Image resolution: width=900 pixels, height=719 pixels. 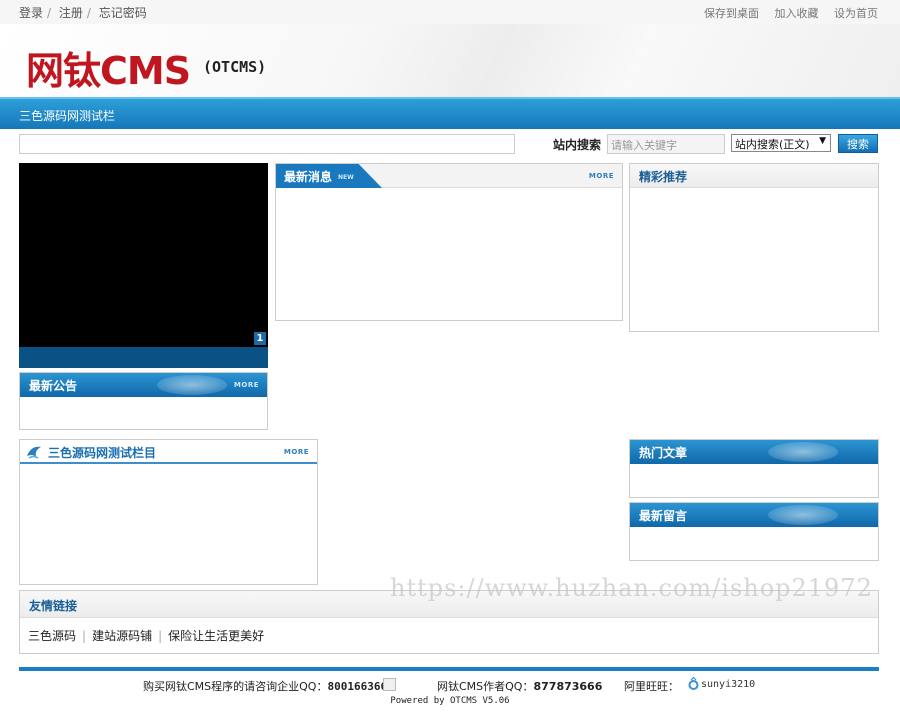 What do you see at coordinates (123, 13) in the screenshot?
I see `forgot-password-link: 忘记密码` at bounding box center [123, 13].